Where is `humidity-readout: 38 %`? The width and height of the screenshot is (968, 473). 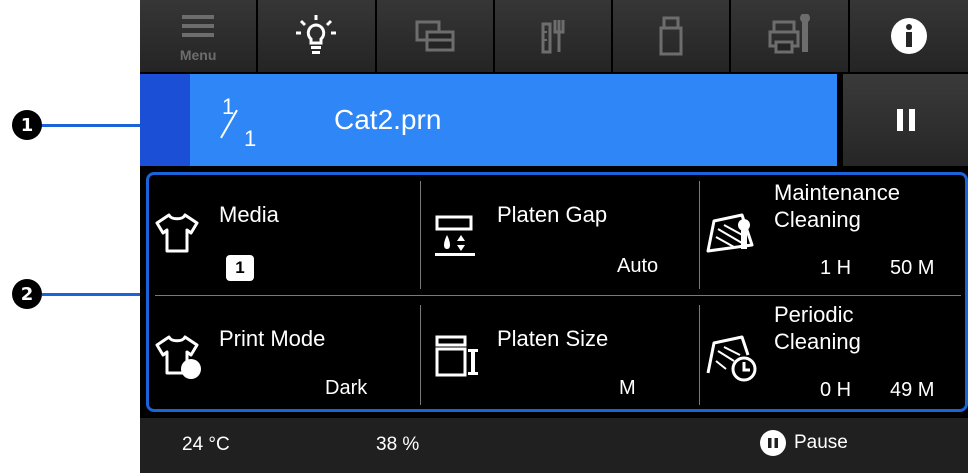
humidity-readout: 38 % is located at coordinates (398, 444).